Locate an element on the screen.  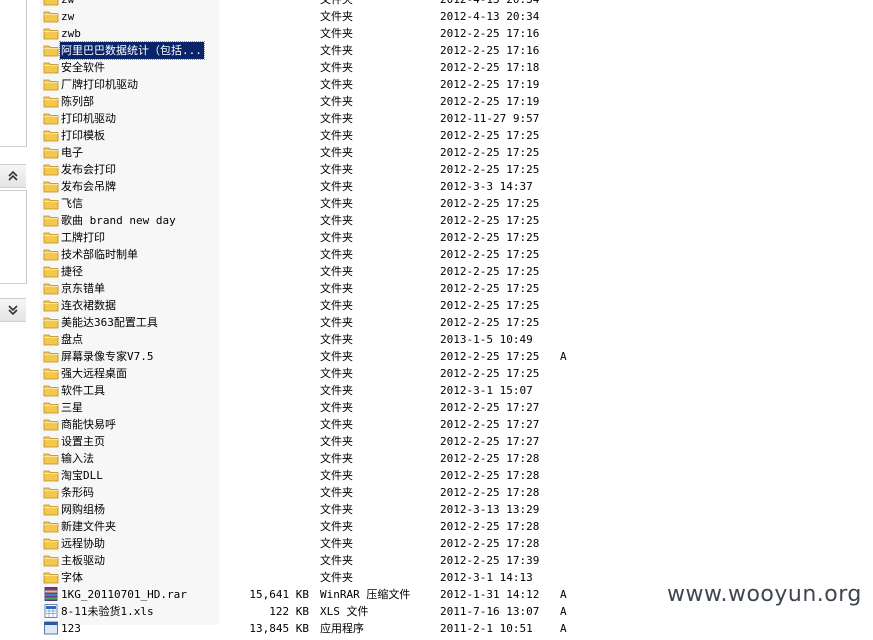
folder-row: 飞信 文件夹 2012-2-25 17:25 is located at coordinates (436, 203).